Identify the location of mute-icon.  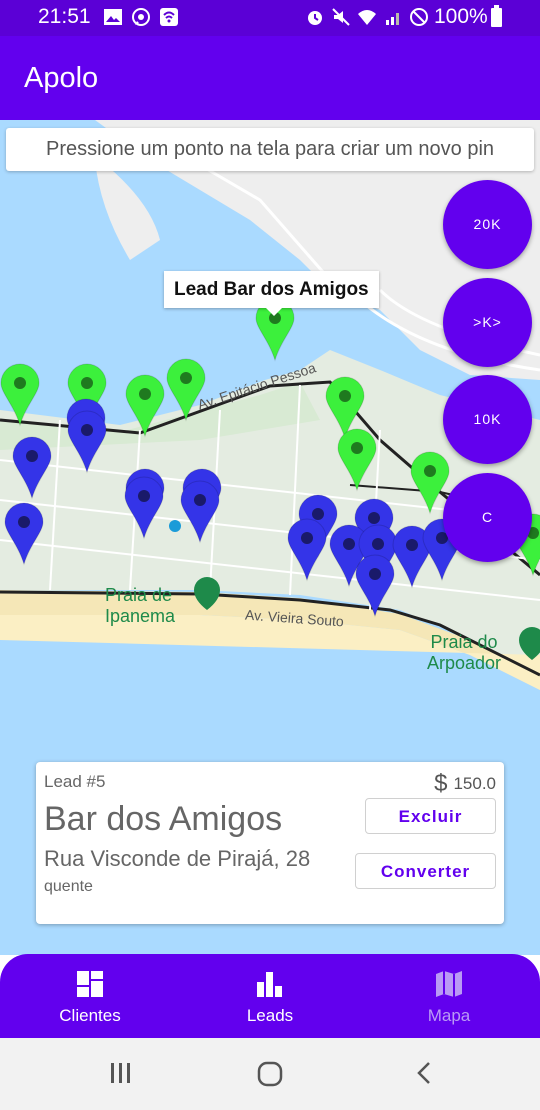
(341, 17).